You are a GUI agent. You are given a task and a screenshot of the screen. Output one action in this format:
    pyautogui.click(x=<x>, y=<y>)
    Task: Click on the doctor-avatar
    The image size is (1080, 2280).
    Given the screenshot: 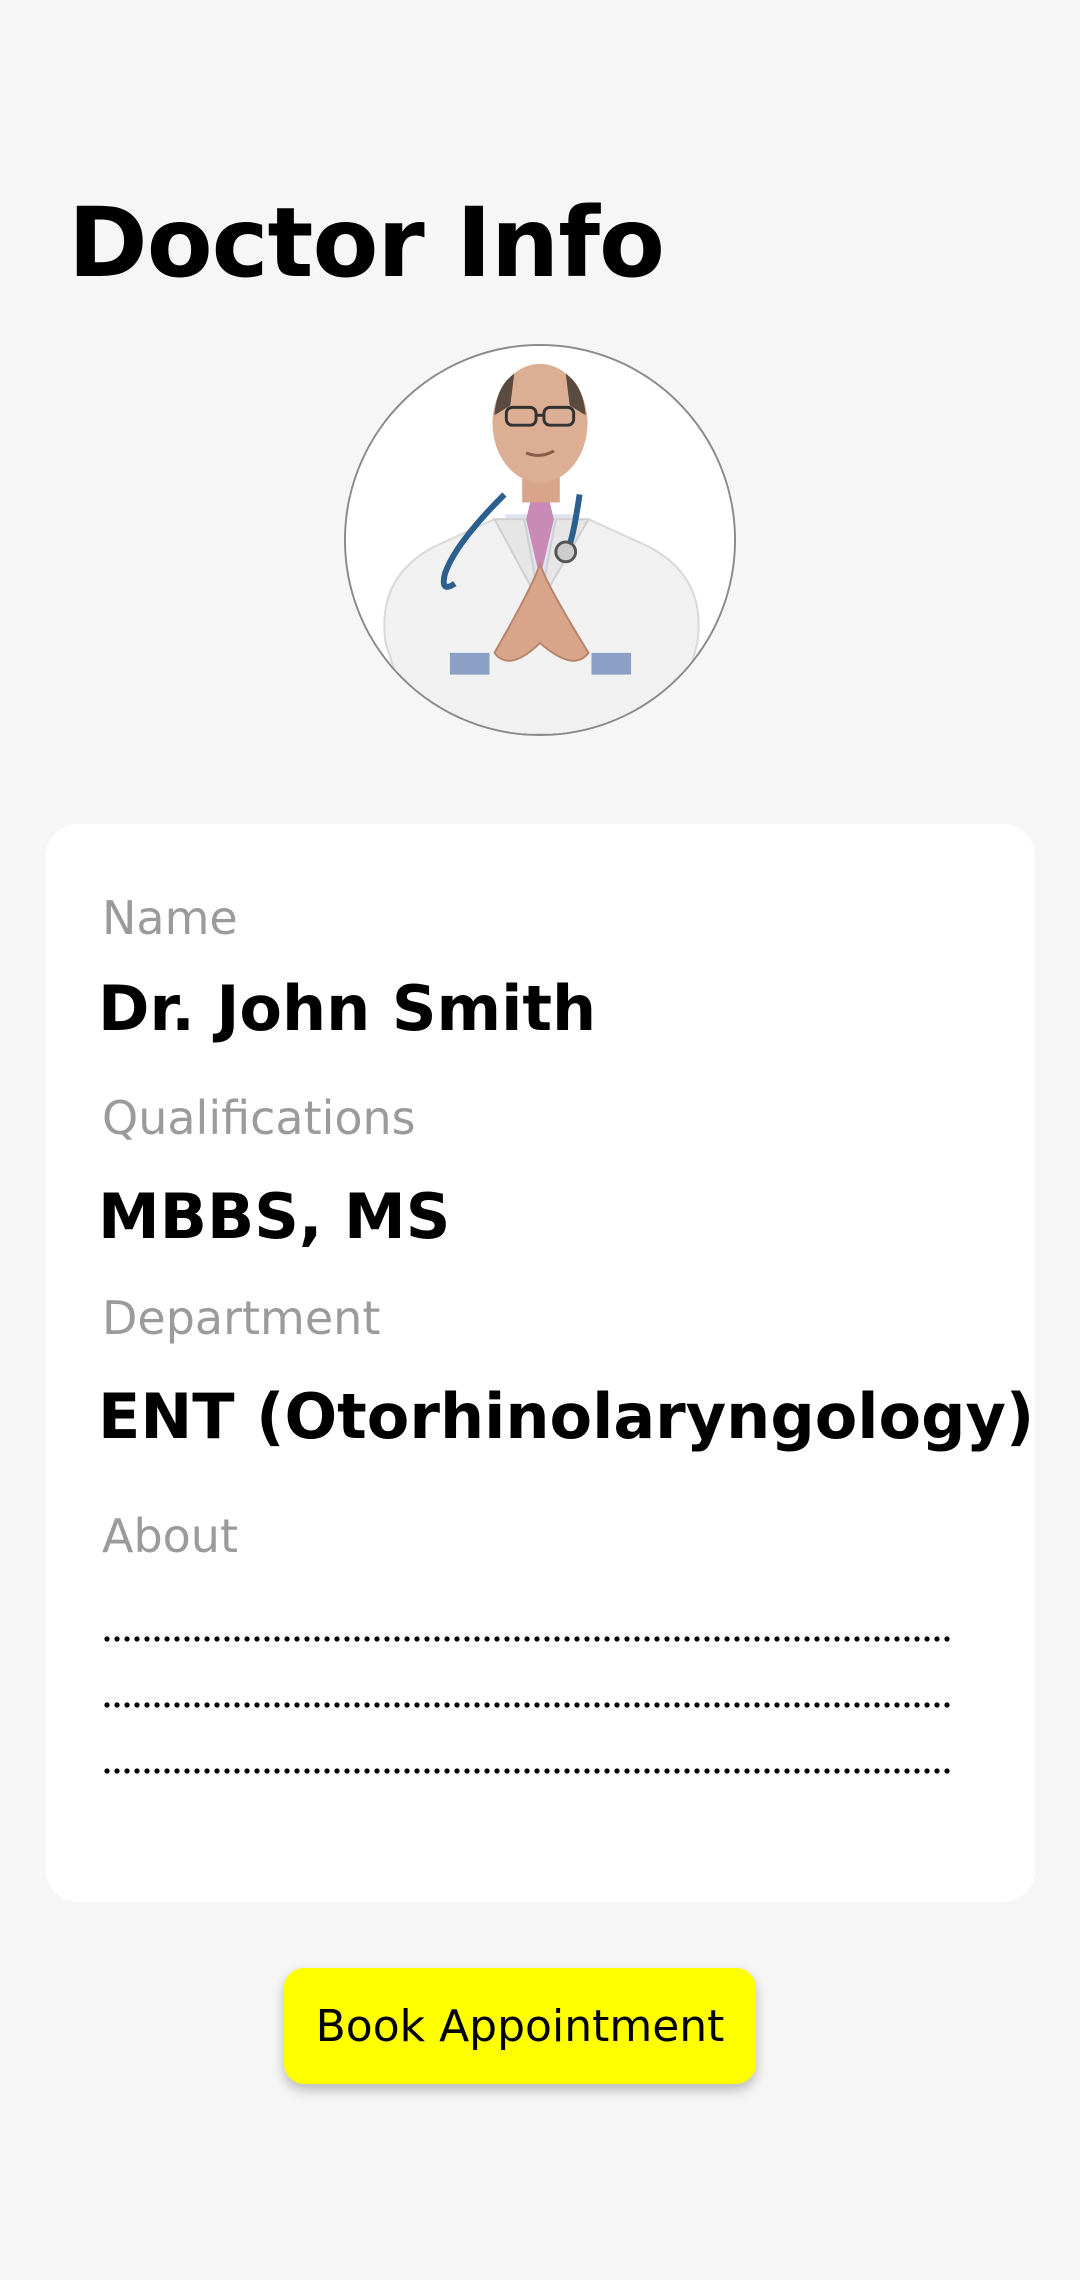 What is the action you would take?
    pyautogui.click(x=540, y=540)
    